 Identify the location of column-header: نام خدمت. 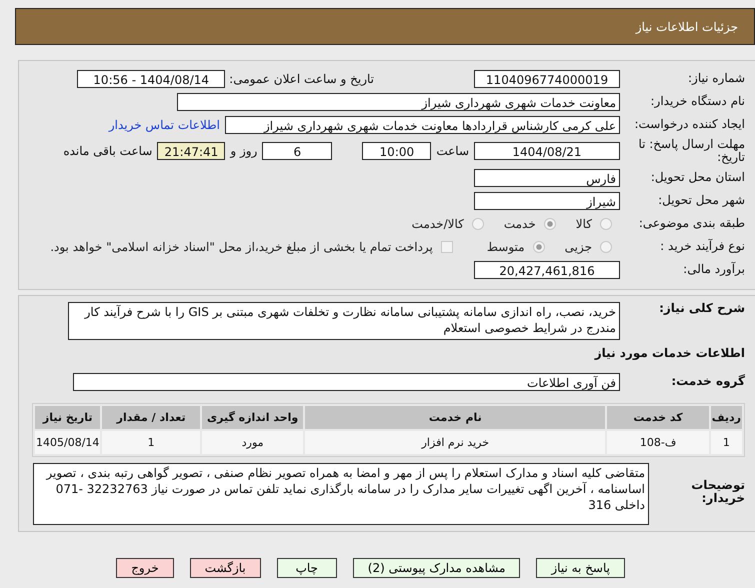
(455, 417).